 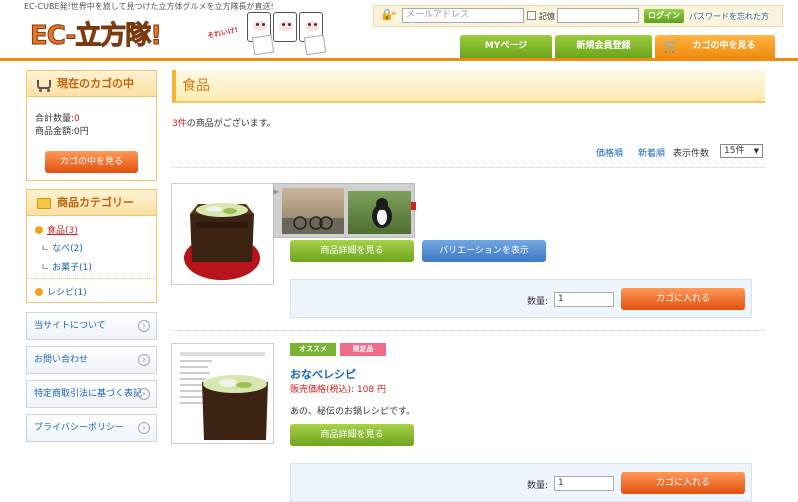 I want to click on per-page-select: 15件 ▼, so click(x=741, y=151).